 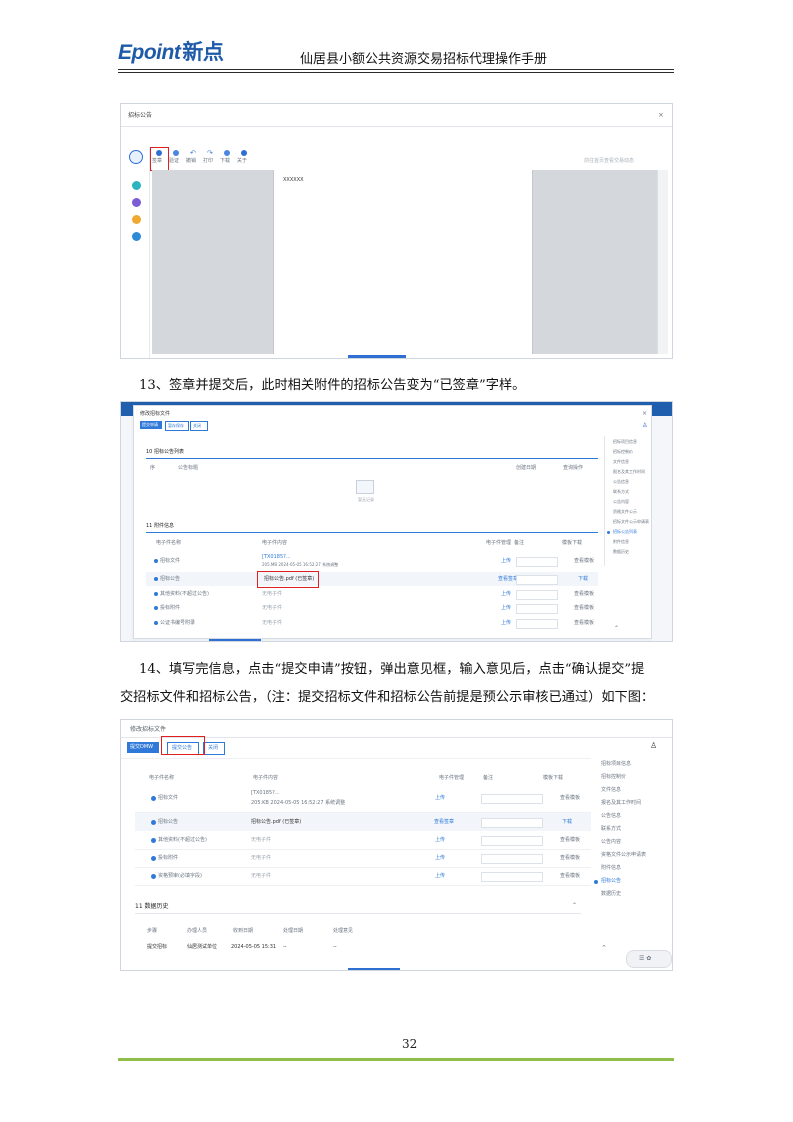 I want to click on save-button: 暂存保存, so click(x=177, y=426).